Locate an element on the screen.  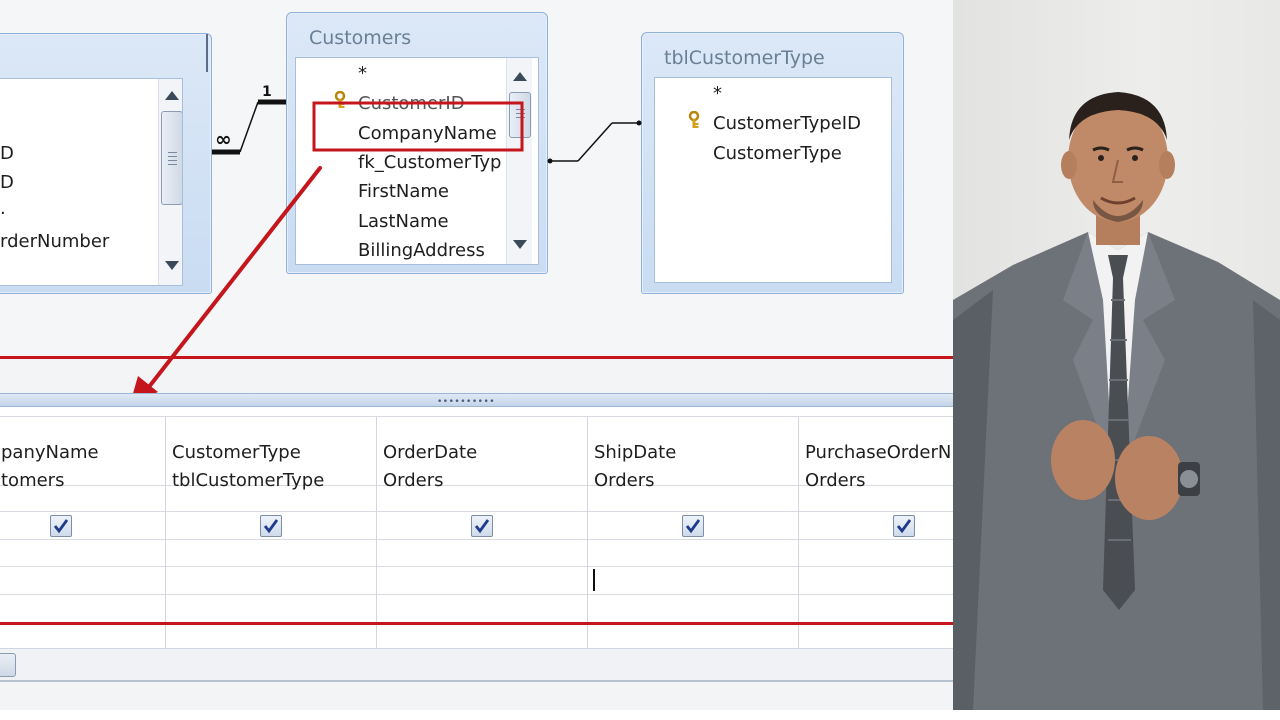
grid-column-orderdate: OrderDate Orders is located at coordinates (481, 533).